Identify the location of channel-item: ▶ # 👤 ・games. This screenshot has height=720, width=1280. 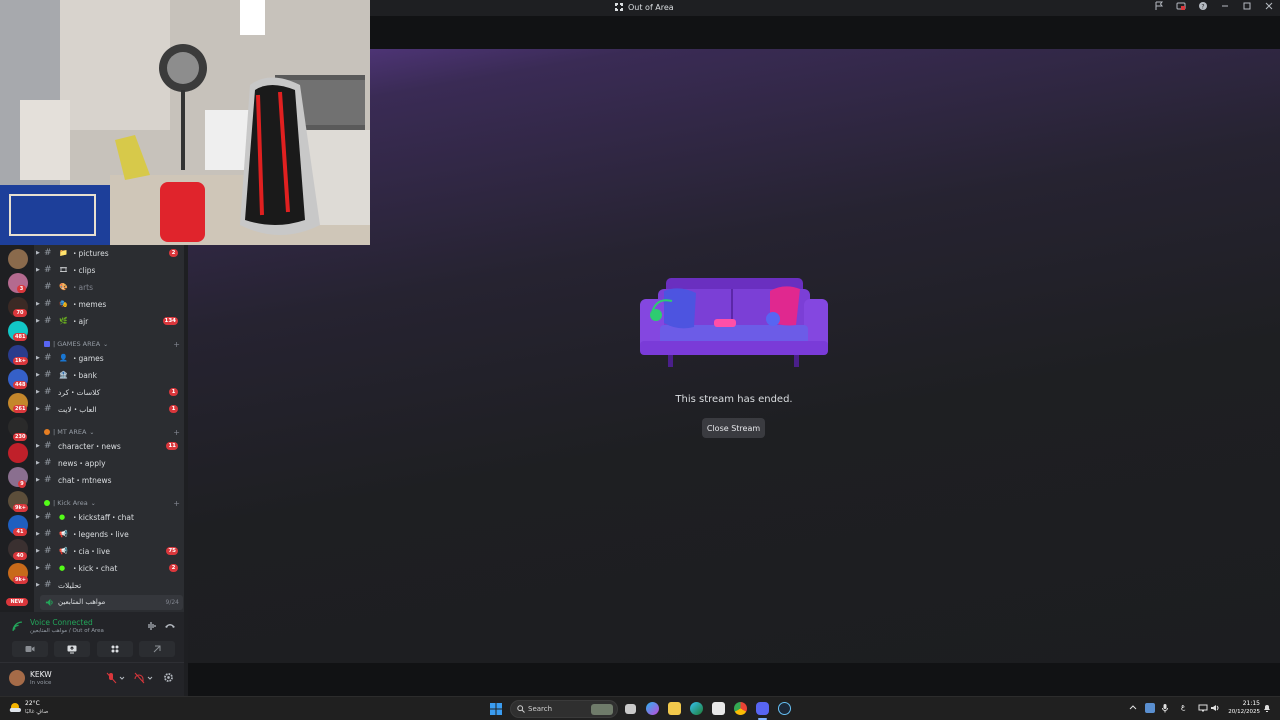
(109, 358).